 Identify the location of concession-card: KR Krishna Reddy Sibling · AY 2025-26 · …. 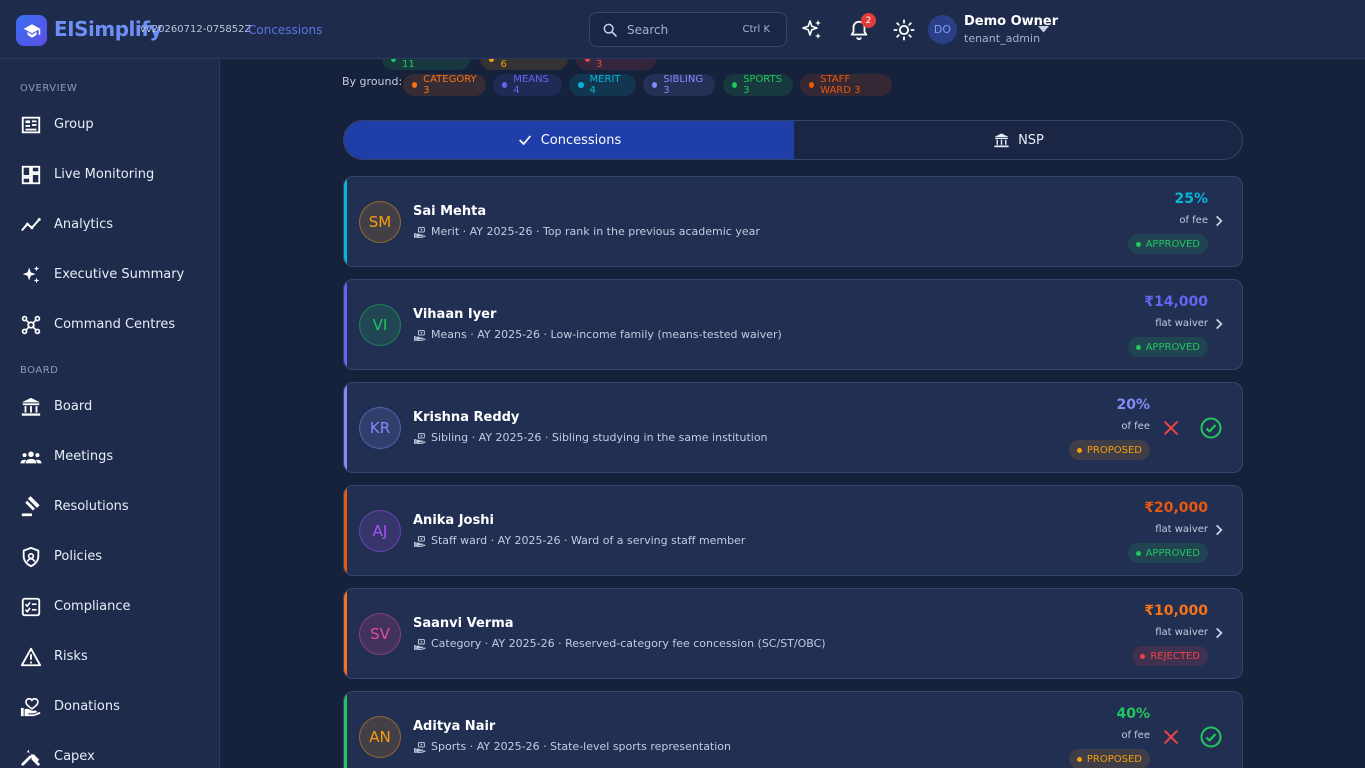
(793, 427).